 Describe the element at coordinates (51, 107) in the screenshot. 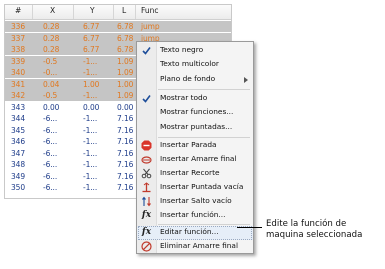

I see `table-cell-x: 0.00` at that location.